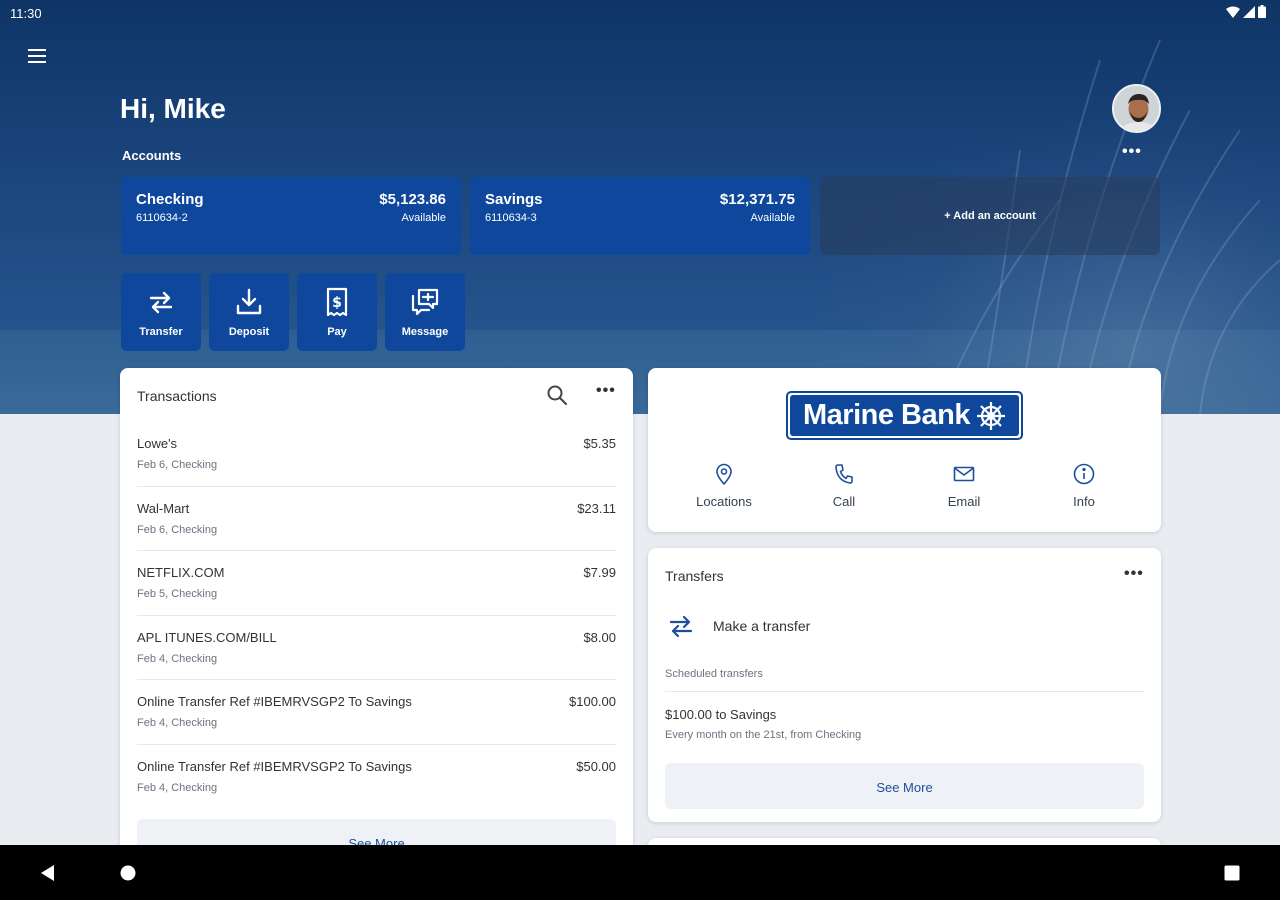 This screenshot has height=900, width=1280. I want to click on pay-button: $ Pay, so click(337, 312).